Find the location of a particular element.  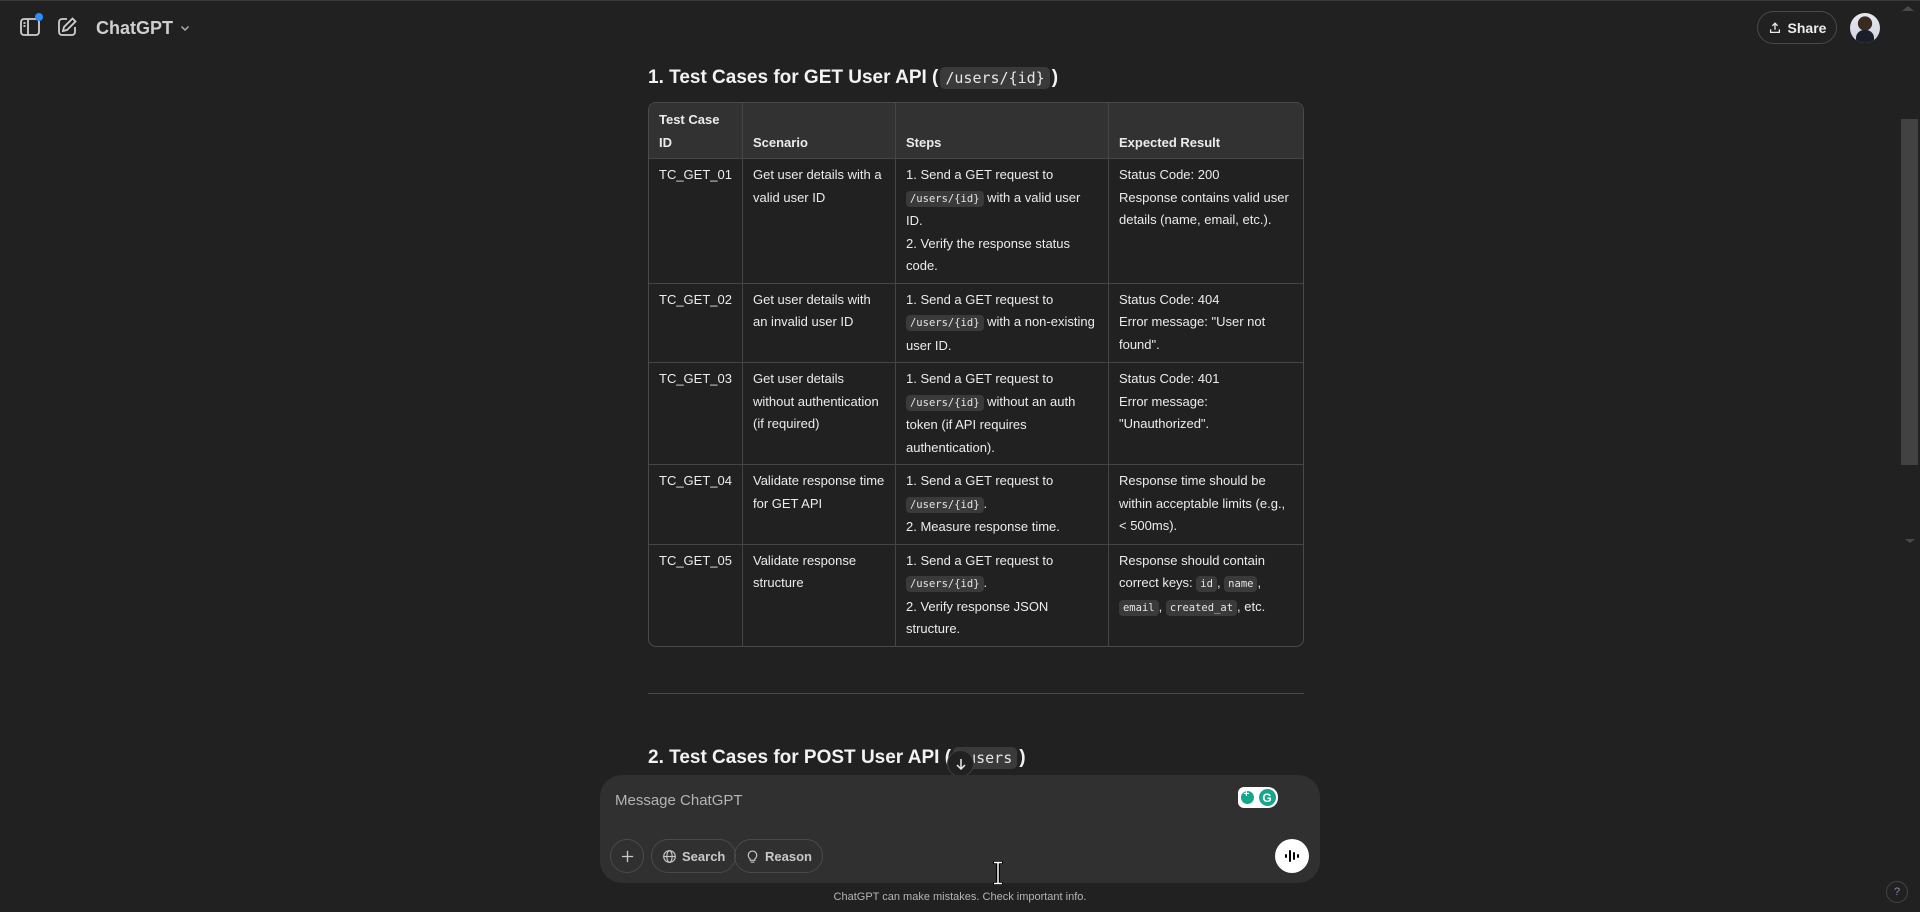

scenario-cell: Validate response time for GET API is located at coordinates (819, 504).